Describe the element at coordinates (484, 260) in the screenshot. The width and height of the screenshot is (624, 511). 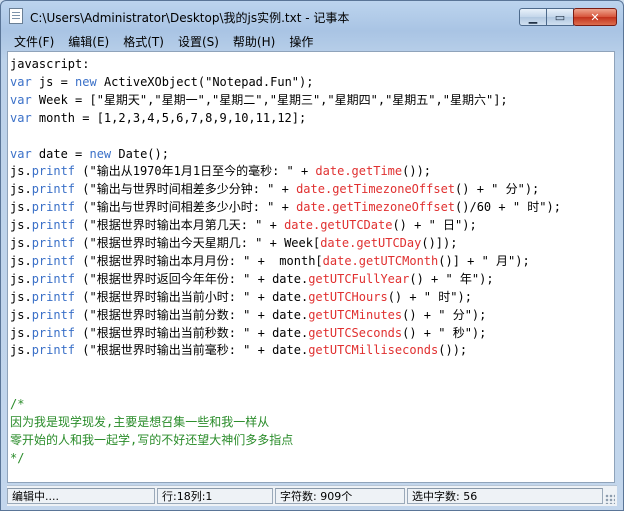
I see `code-token: ()] + " 月");` at that location.